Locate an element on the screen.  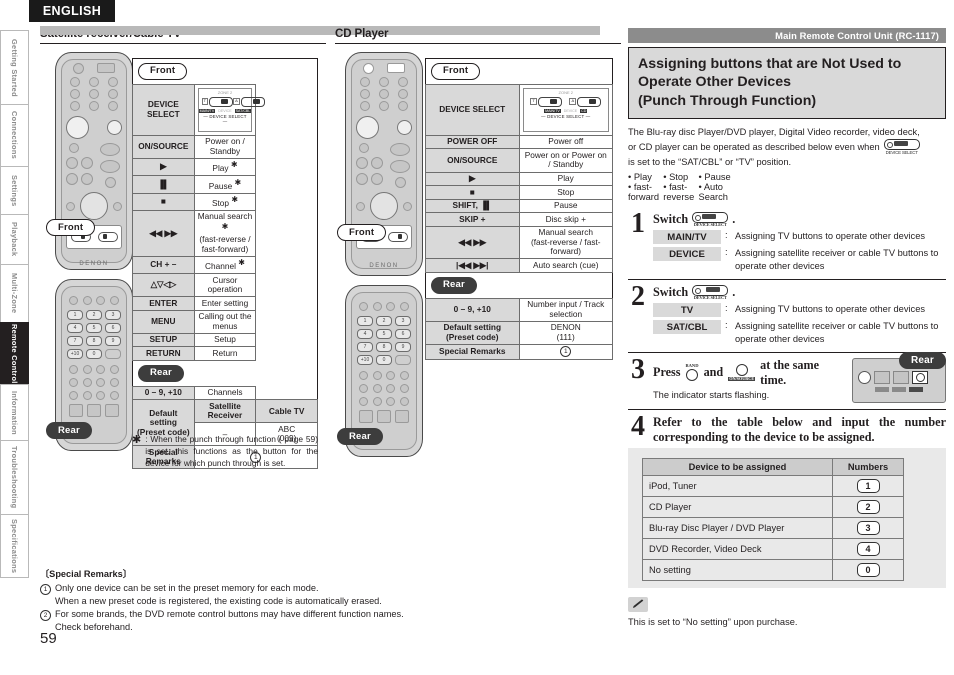
table-row: 0 – 9, +10 Number input / Track selection is located at coordinates (519, 309).